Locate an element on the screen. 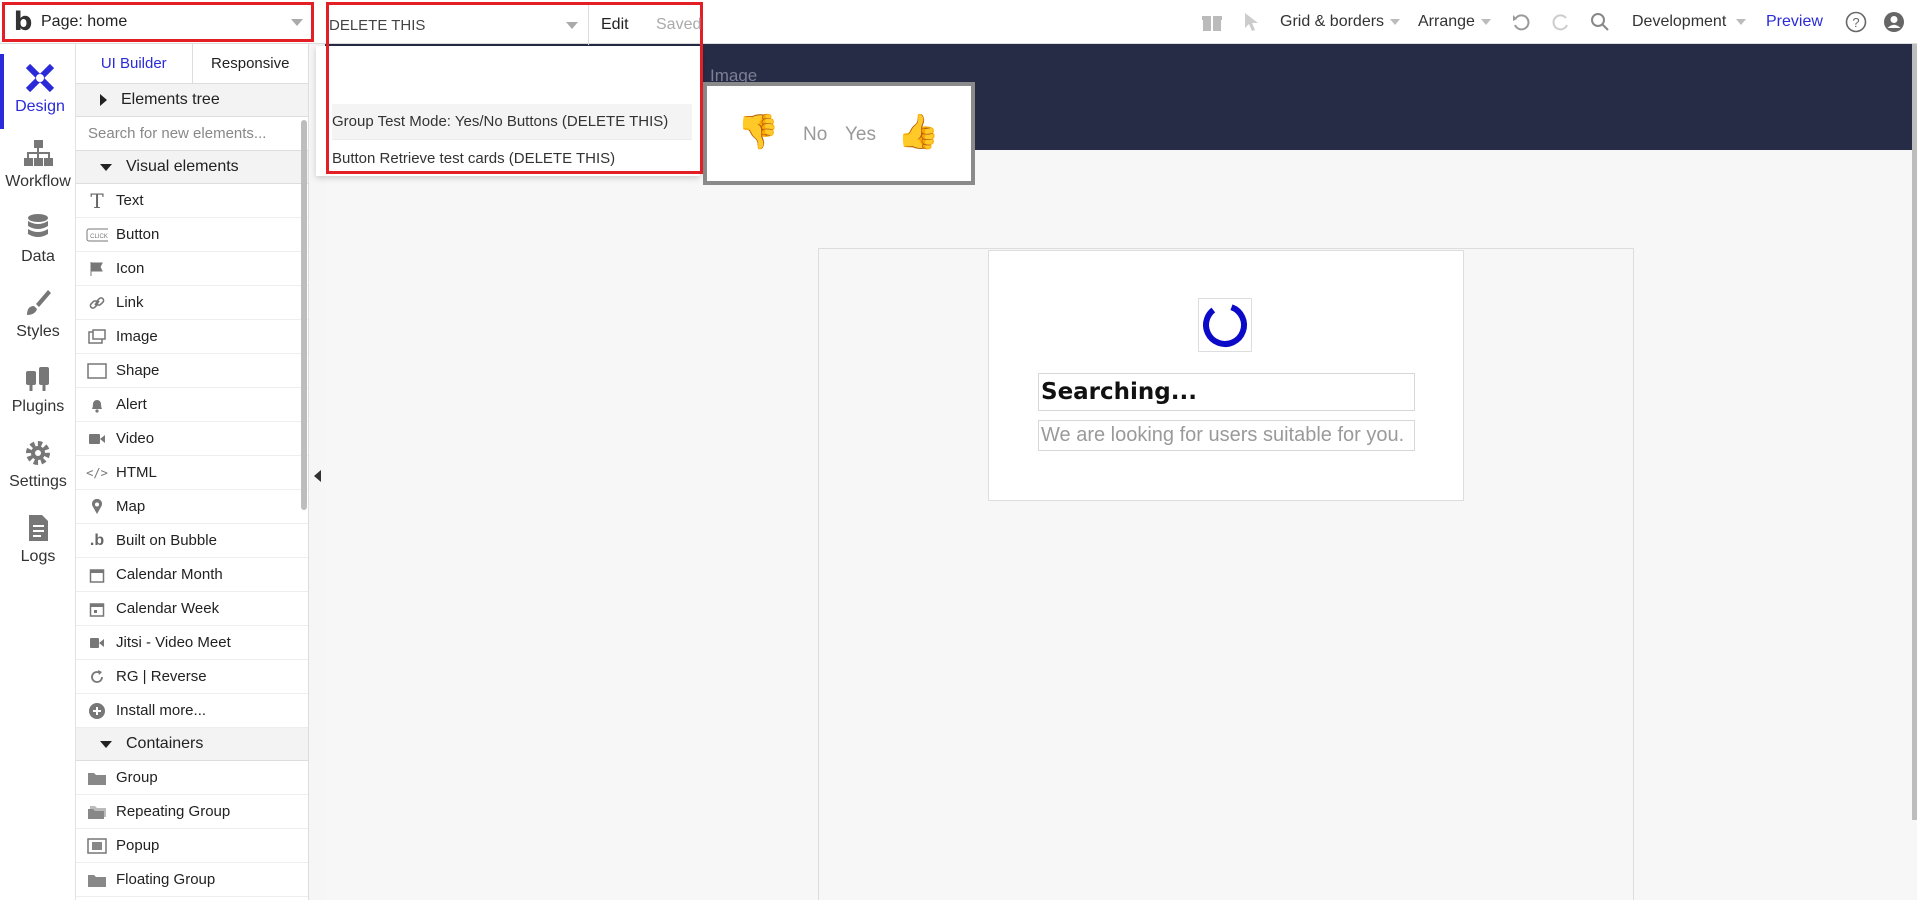 The height and width of the screenshot is (900, 1917). element-label: Shape is located at coordinates (138, 370).